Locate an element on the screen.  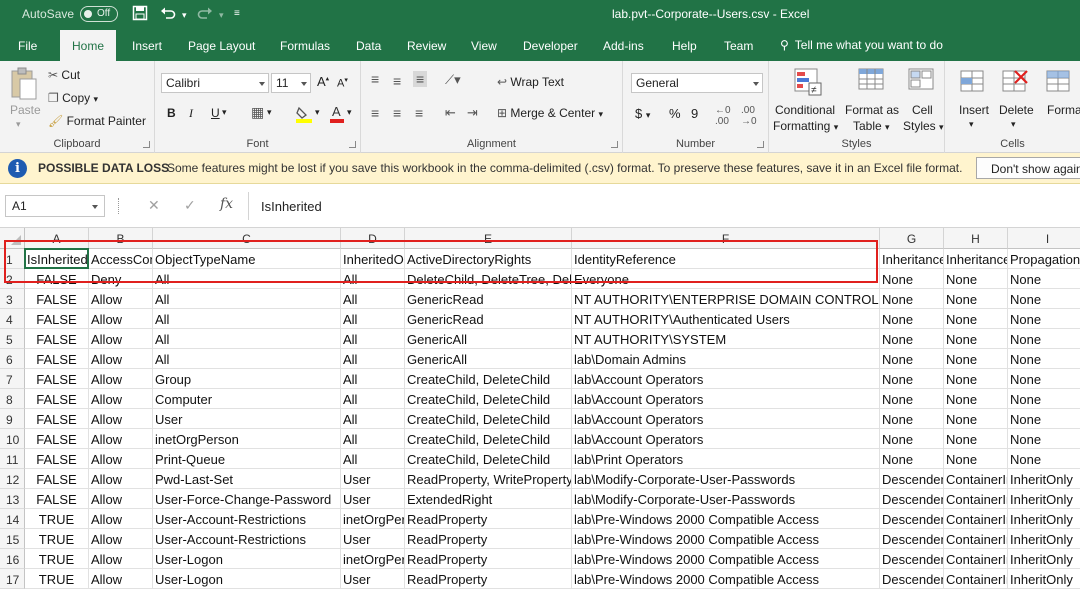
cell-c14: User-Account-Restrictions is located at coordinates (247, 519).